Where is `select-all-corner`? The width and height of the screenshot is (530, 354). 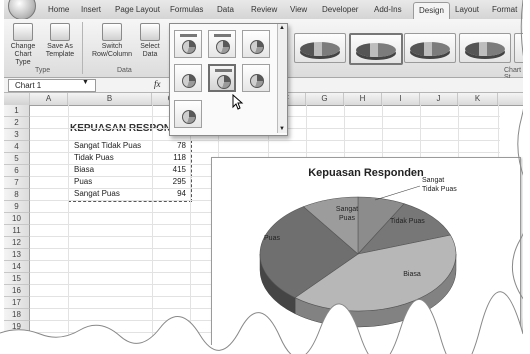 select-all-corner is located at coordinates (17, 99).